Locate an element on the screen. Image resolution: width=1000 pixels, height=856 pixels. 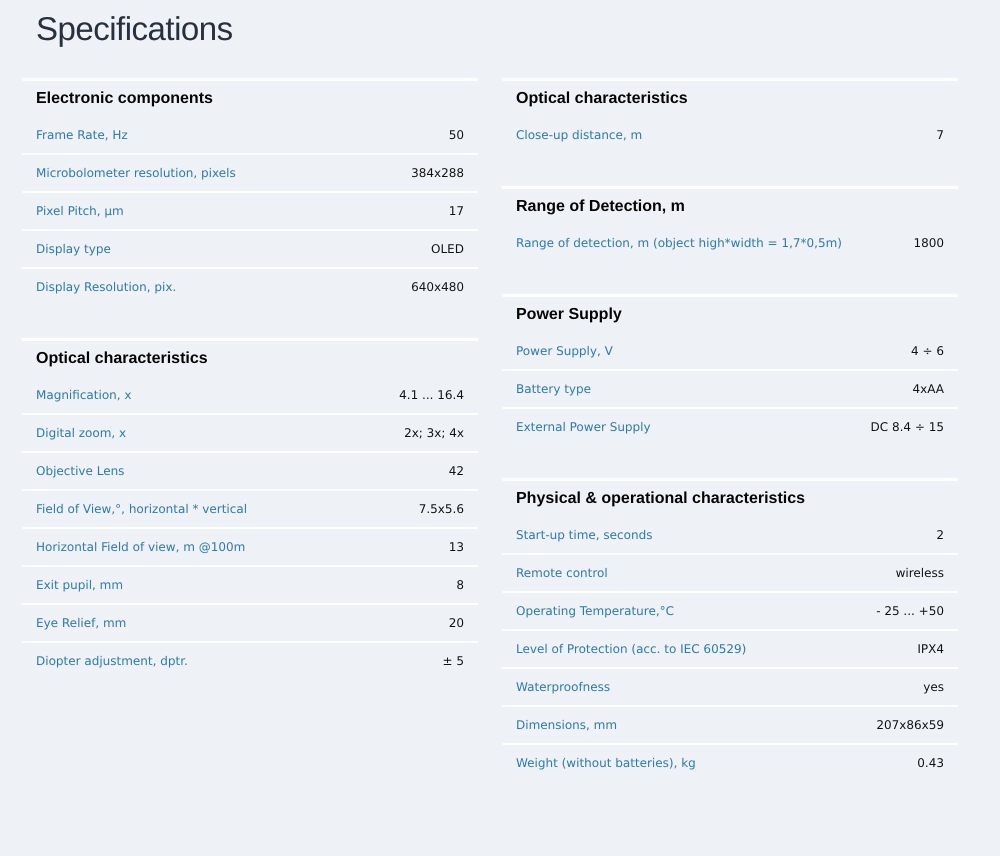
spec-label: Objective Lens is located at coordinates (80, 471).